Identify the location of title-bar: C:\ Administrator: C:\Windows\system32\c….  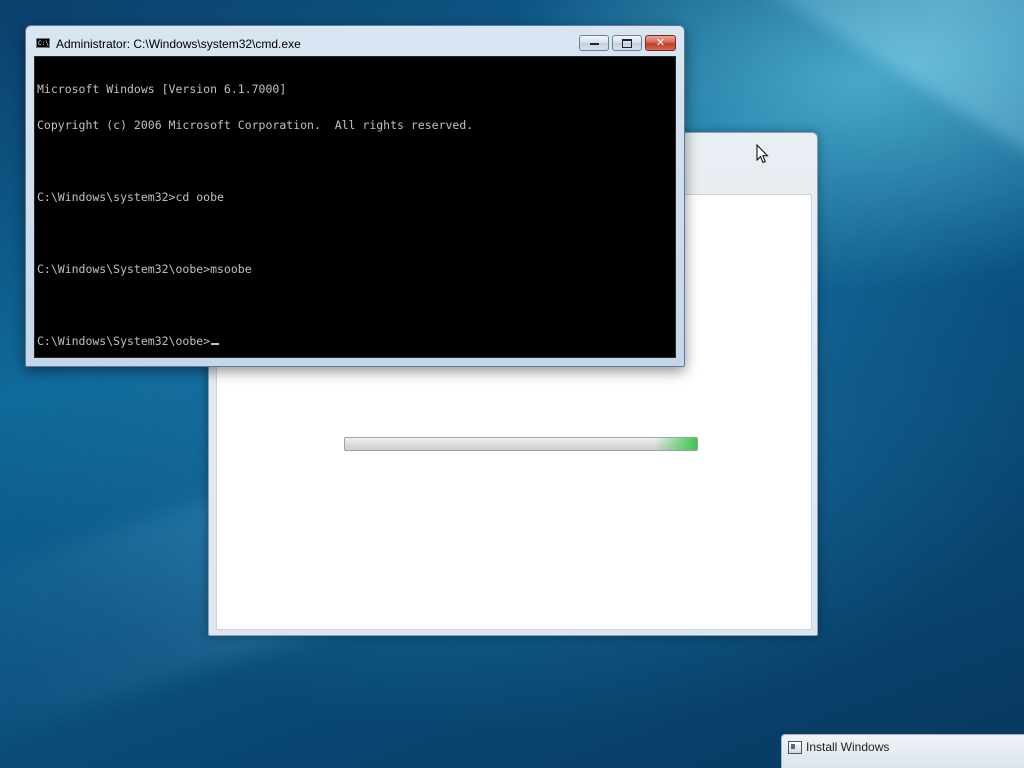
(355, 41).